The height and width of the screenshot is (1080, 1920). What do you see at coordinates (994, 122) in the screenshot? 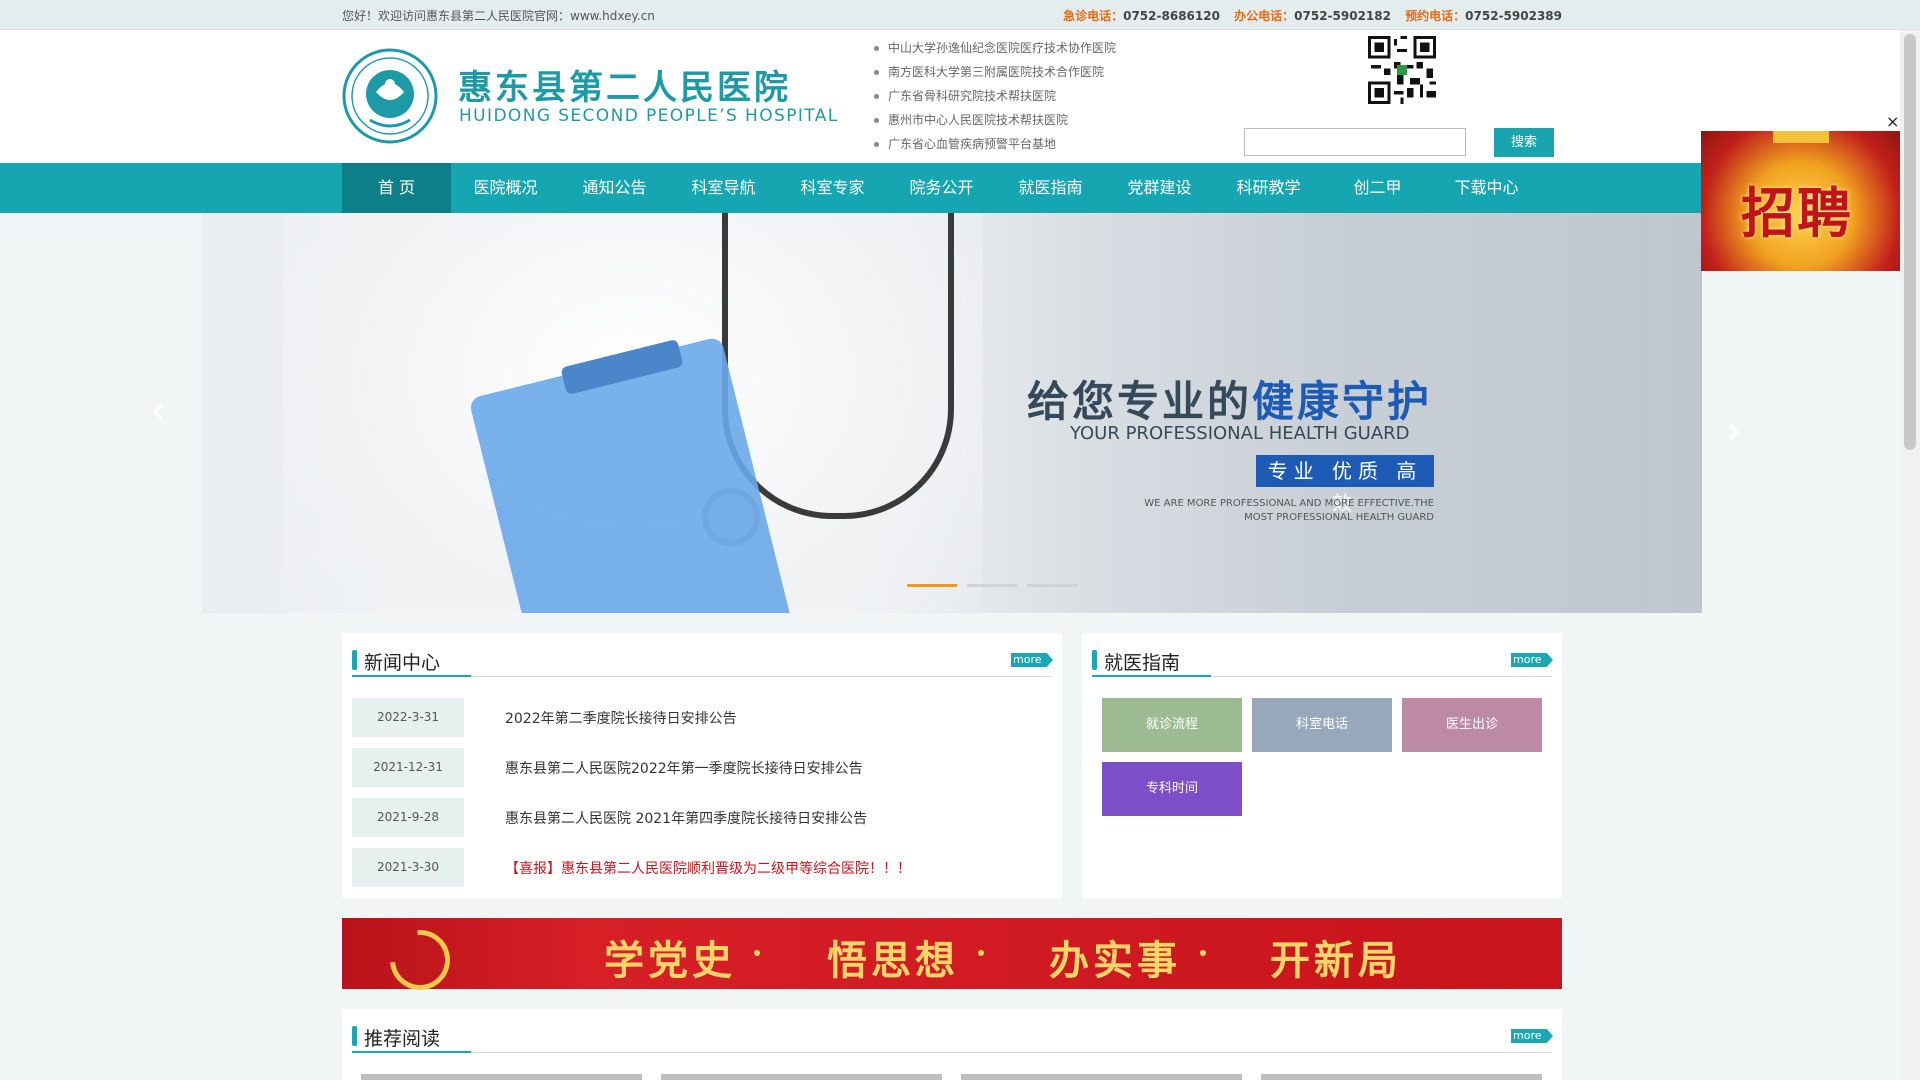
I see `partner-item: 惠州市中心人民医院技术帮扶医院` at bounding box center [994, 122].